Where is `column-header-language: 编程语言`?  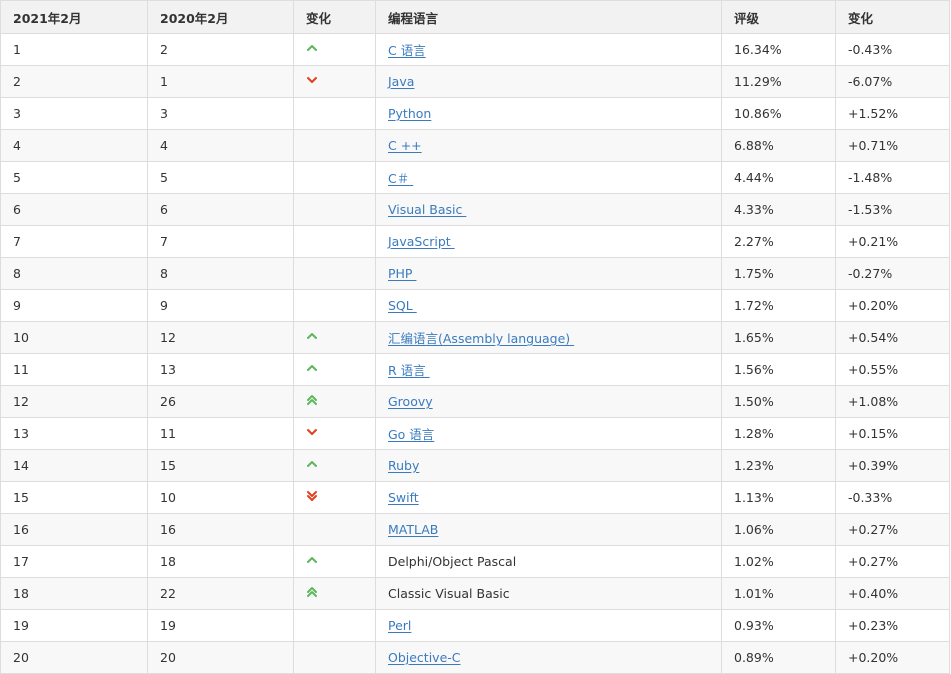 column-header-language: 编程语言 is located at coordinates (548, 17).